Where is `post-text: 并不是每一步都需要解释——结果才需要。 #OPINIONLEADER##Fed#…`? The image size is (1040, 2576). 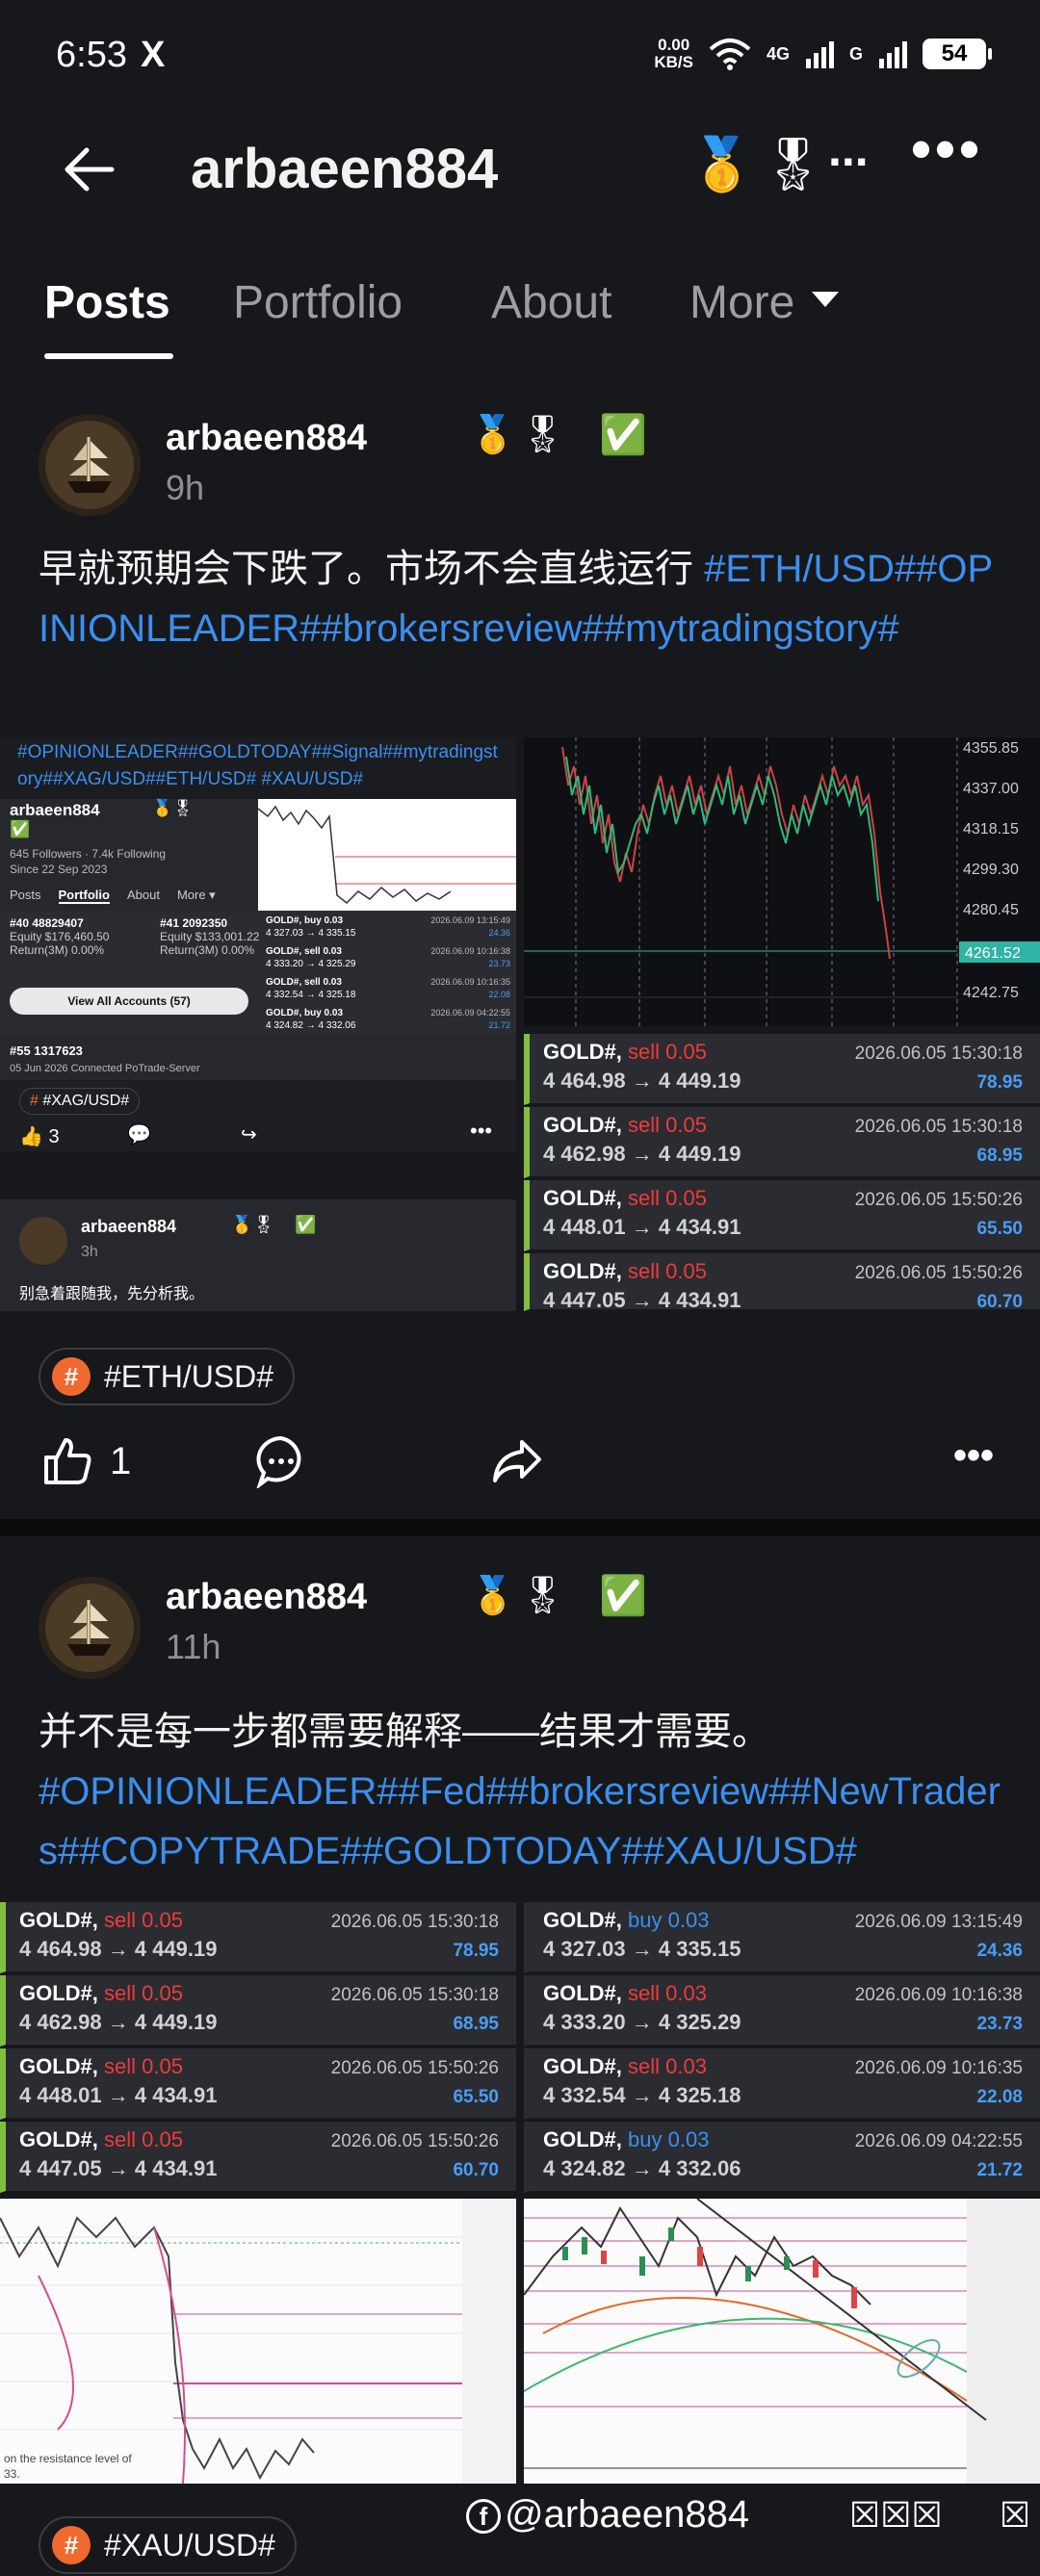
post-text: 并不是每一步都需要解释——结果才需要。 #OPINIONLEADER##Fed#… is located at coordinates (520, 1792).